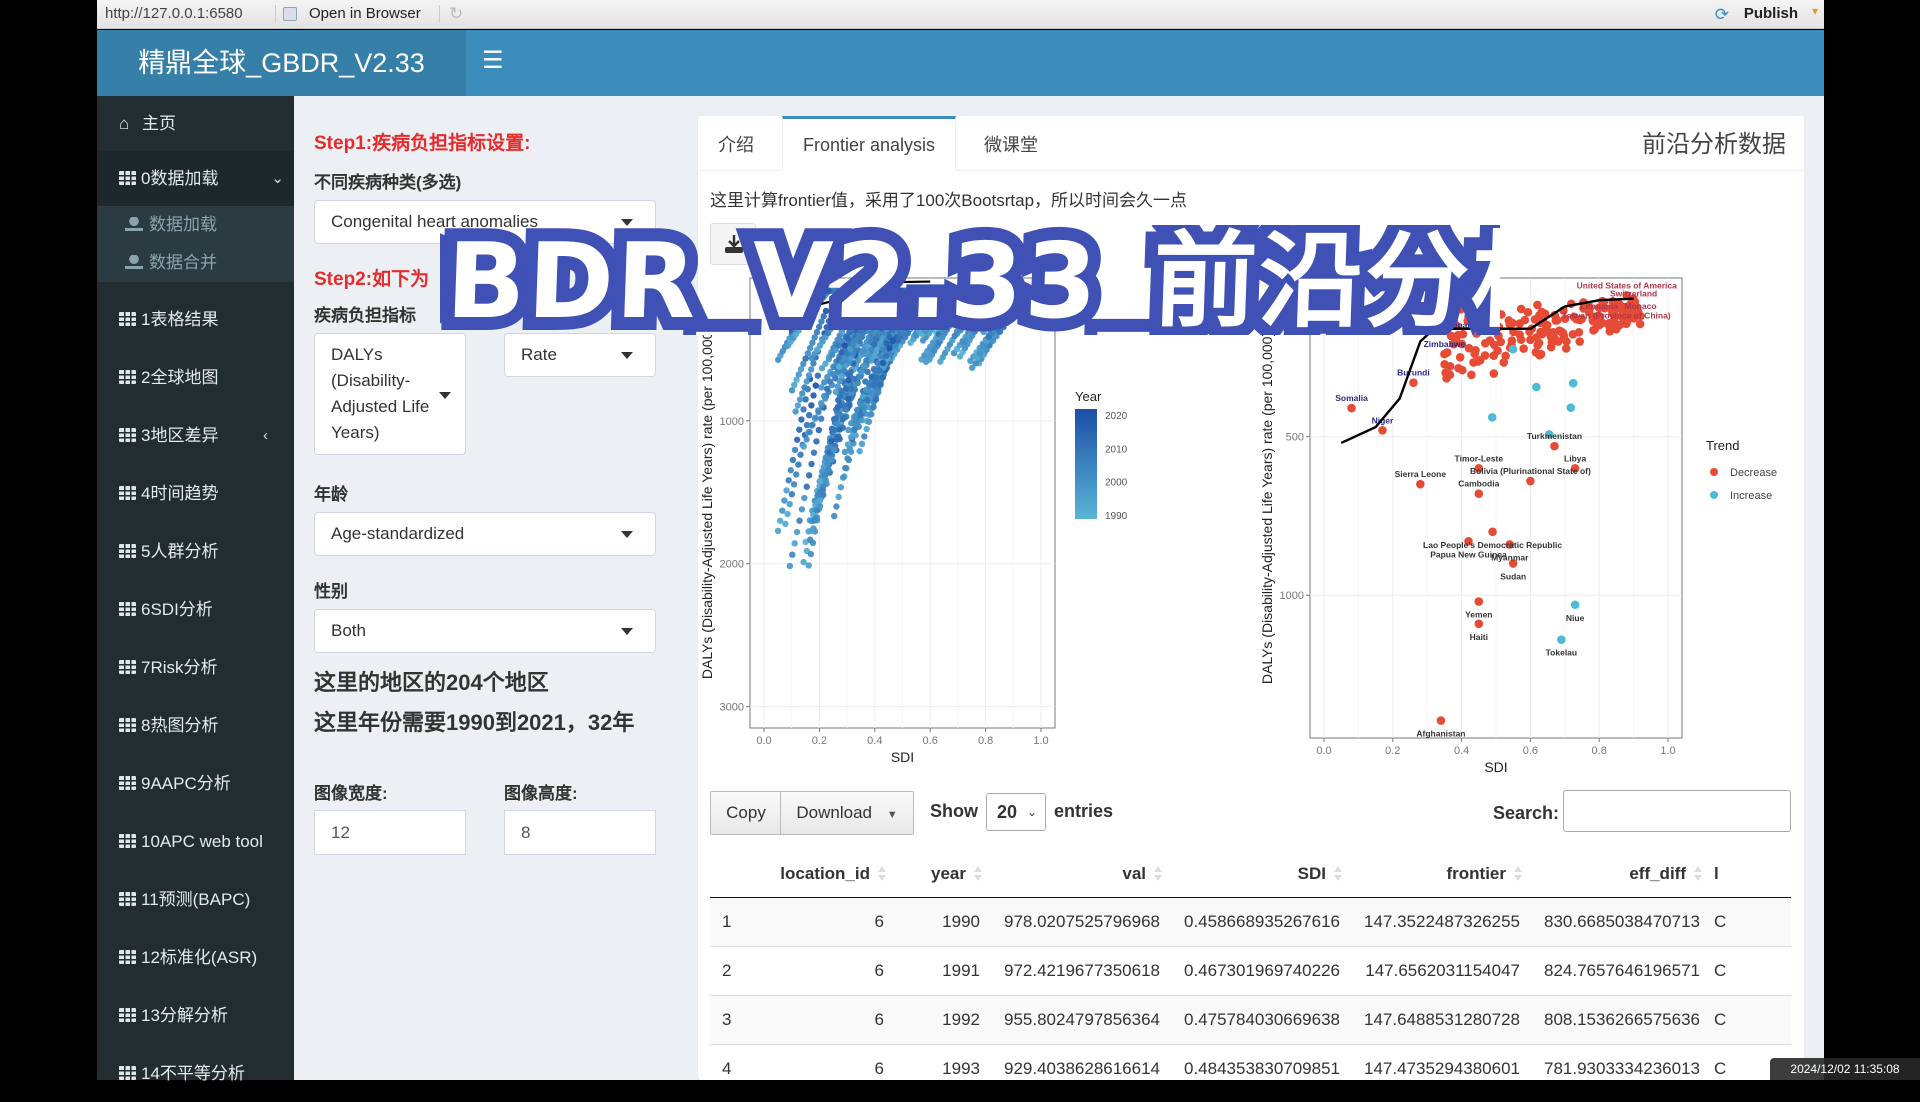  What do you see at coordinates (1116, 416) in the screenshot?
I see `legend-tick-label: 2020` at bounding box center [1116, 416].